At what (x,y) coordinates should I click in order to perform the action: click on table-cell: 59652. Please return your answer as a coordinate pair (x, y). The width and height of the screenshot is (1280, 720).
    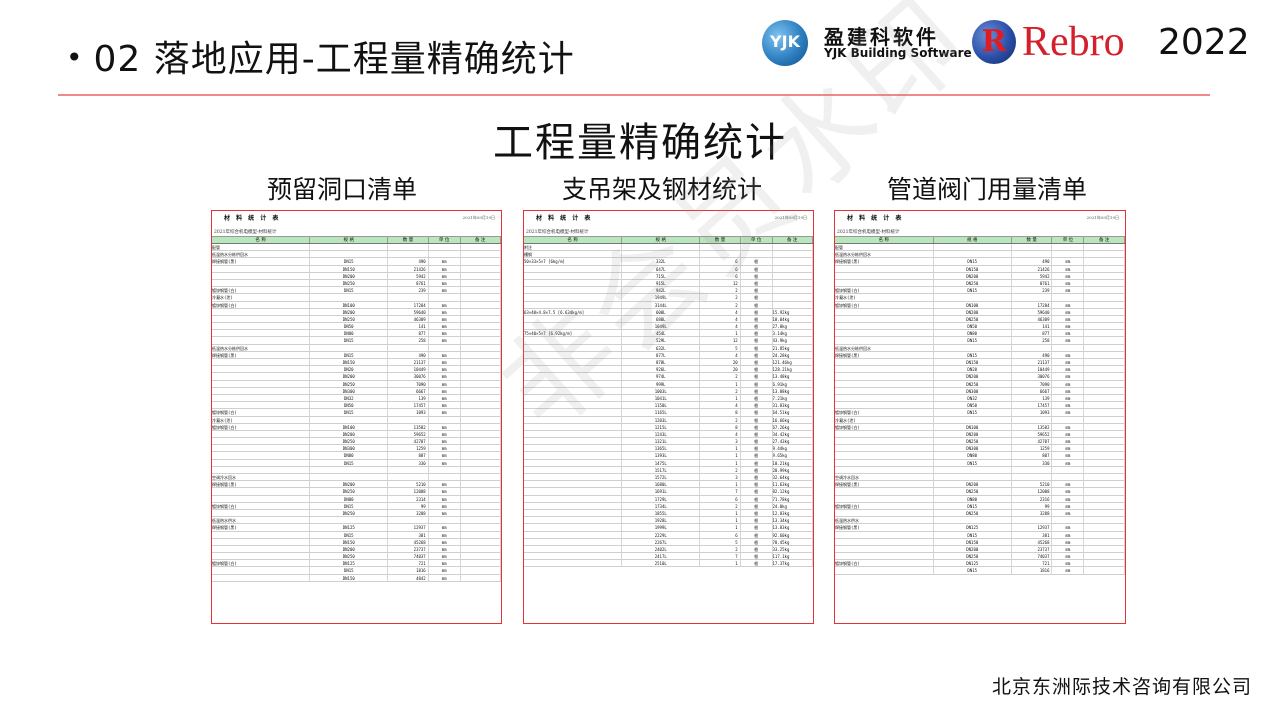
    Looking at the image, I should click on (408, 434).